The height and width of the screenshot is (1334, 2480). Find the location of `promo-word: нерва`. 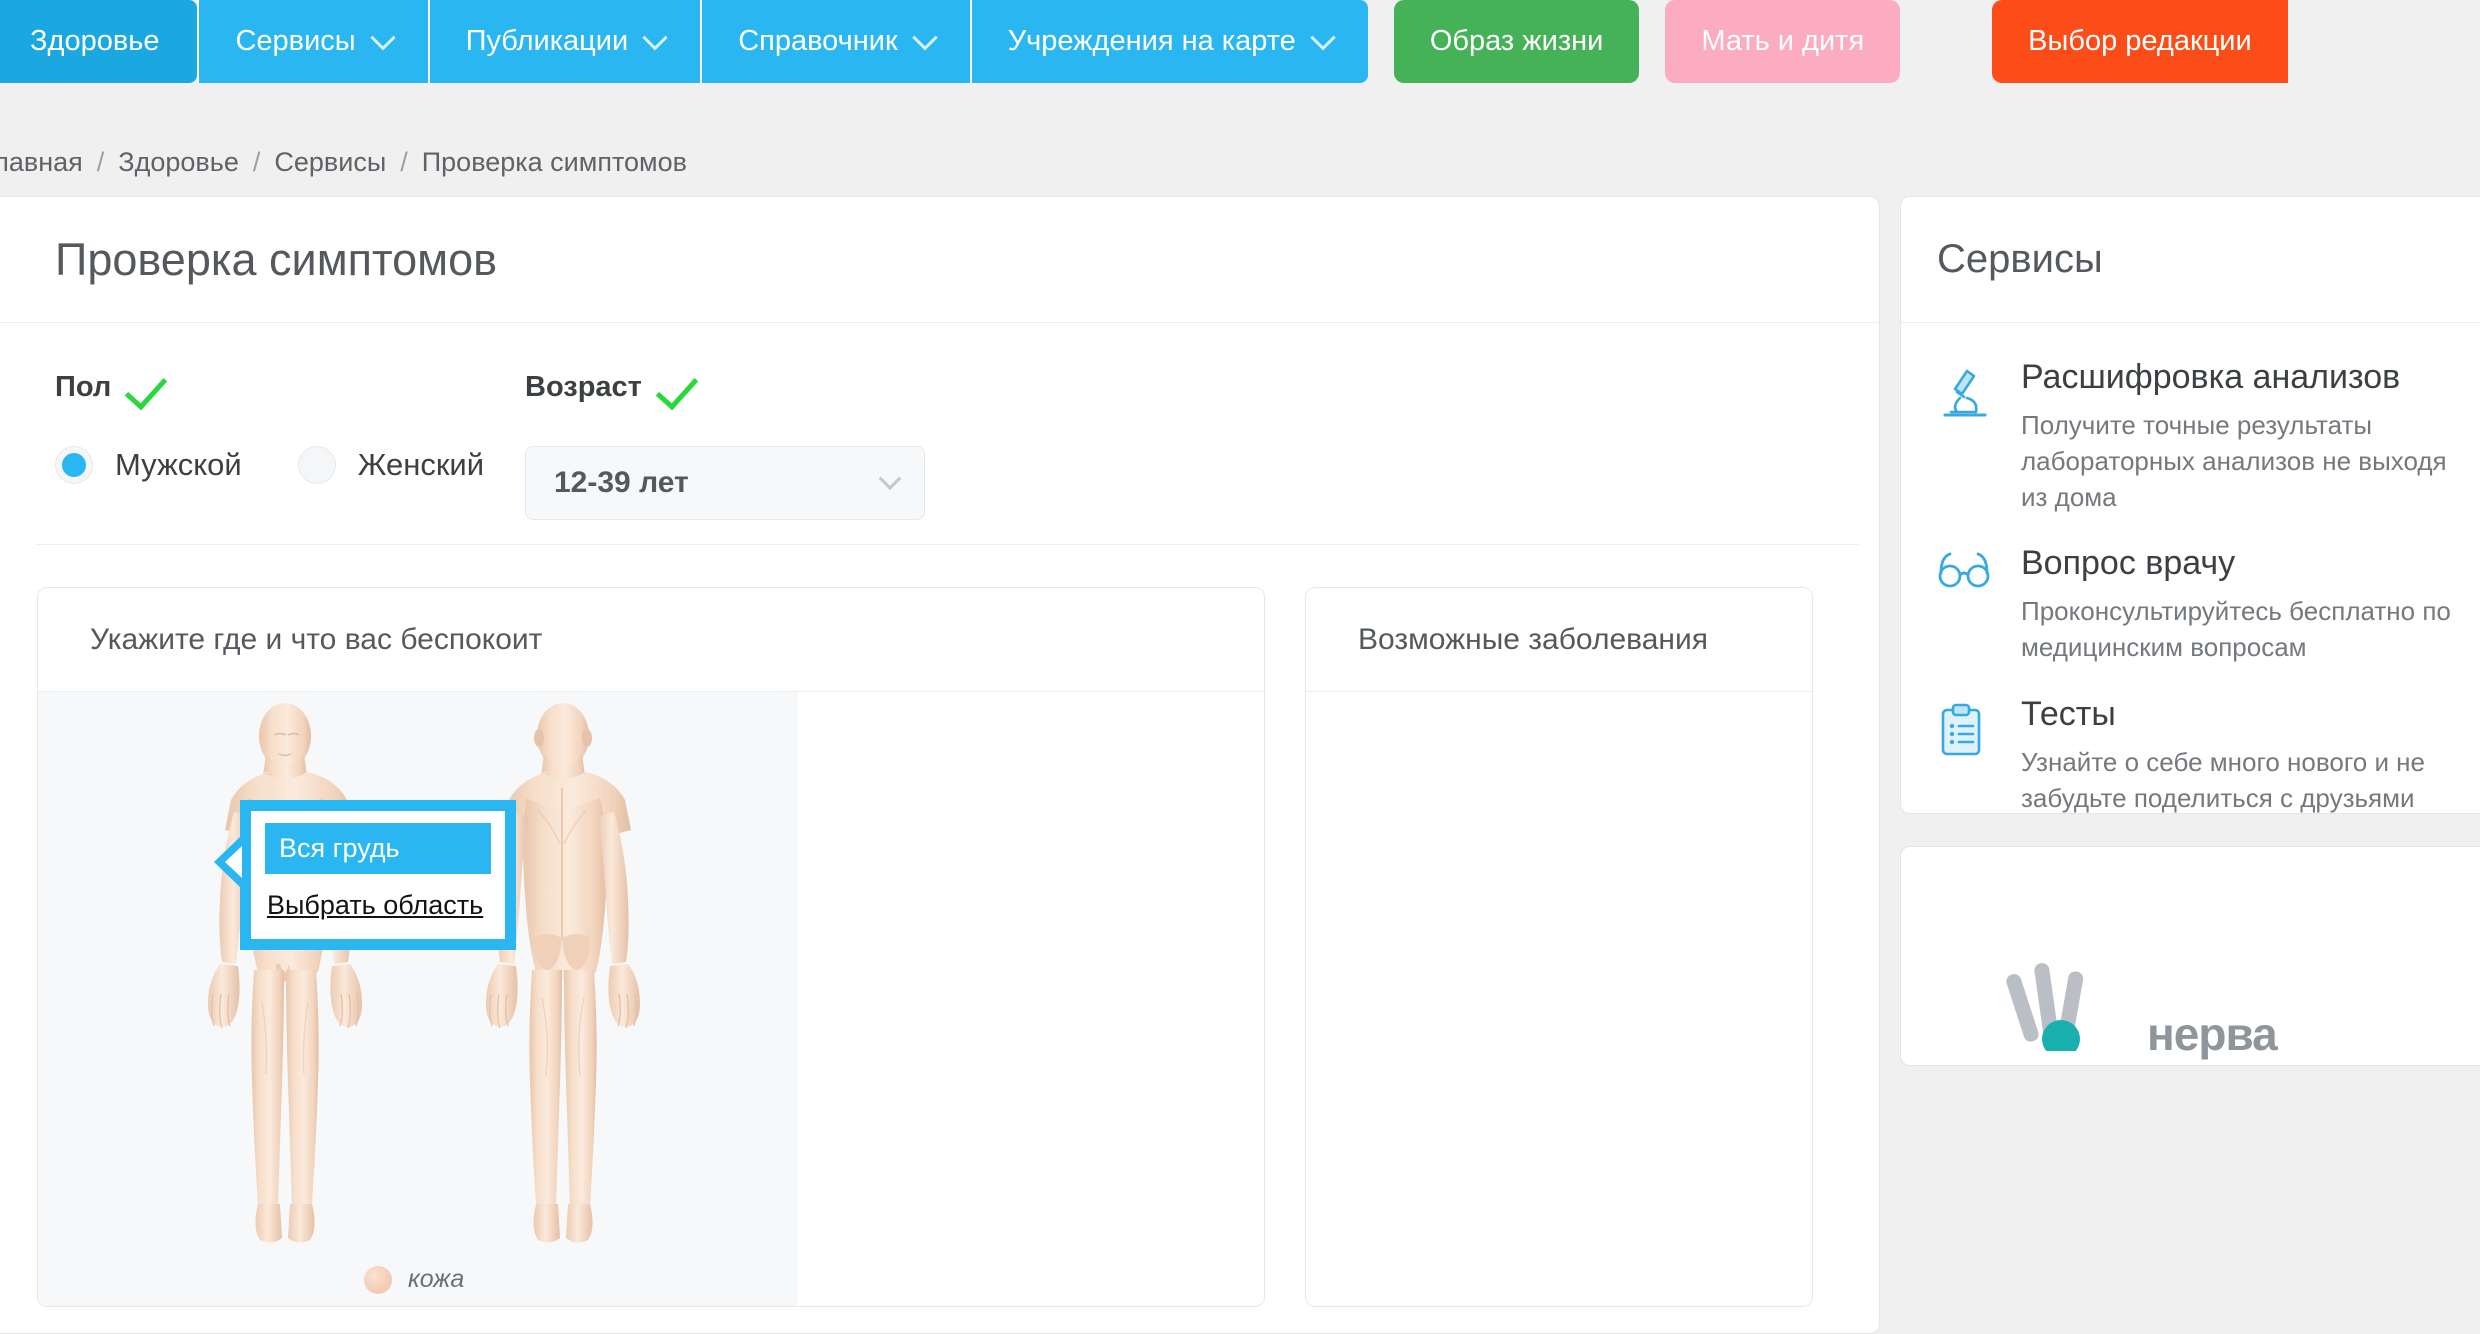

promo-word: нерва is located at coordinates (2212, 1033).